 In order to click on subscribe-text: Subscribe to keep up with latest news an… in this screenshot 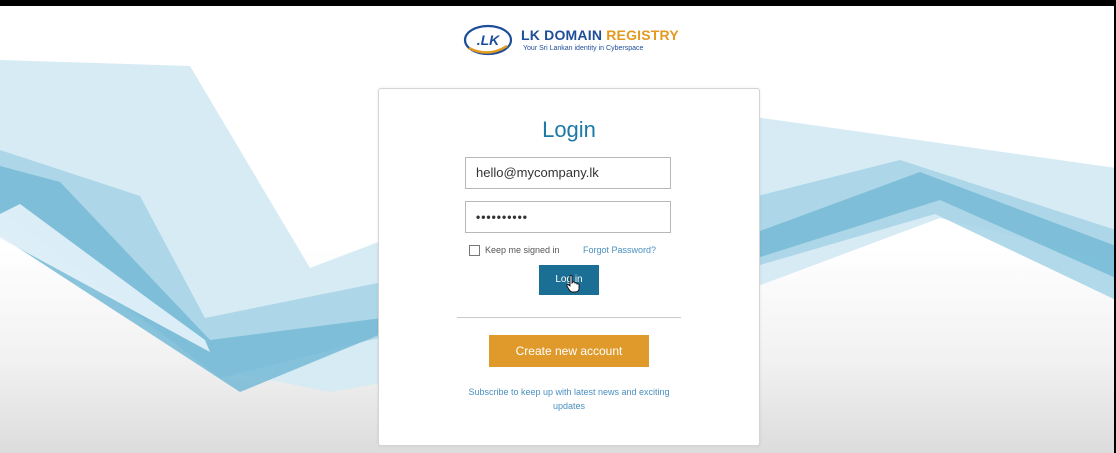, I will do `click(569, 399)`.